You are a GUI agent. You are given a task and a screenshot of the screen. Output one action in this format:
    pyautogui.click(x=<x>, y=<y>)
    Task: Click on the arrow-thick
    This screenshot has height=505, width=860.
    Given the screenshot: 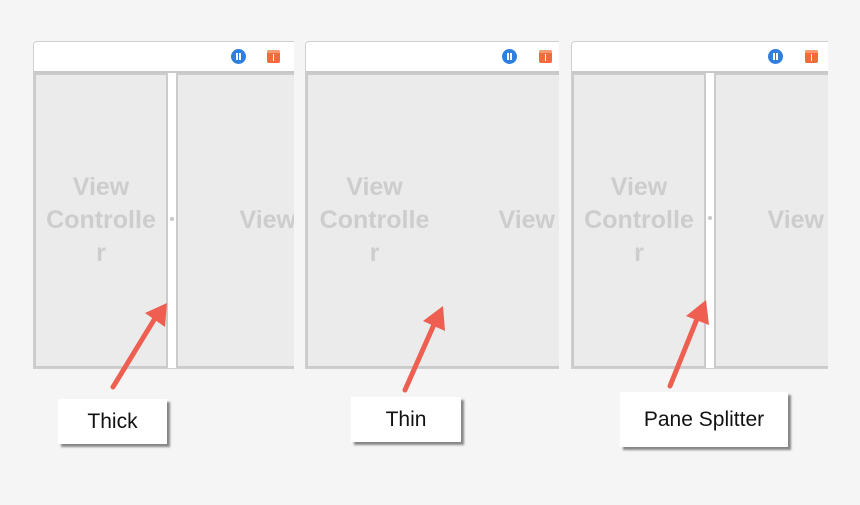 What is the action you would take?
    pyautogui.click(x=138, y=346)
    